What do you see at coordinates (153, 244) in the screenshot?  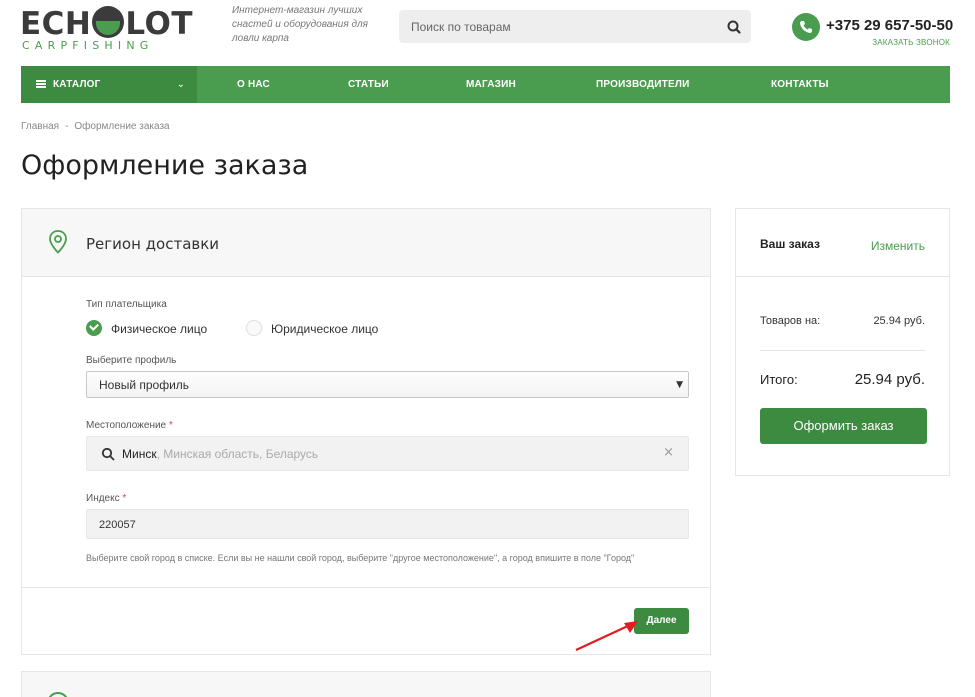 I see `section-title: Регион доставки` at bounding box center [153, 244].